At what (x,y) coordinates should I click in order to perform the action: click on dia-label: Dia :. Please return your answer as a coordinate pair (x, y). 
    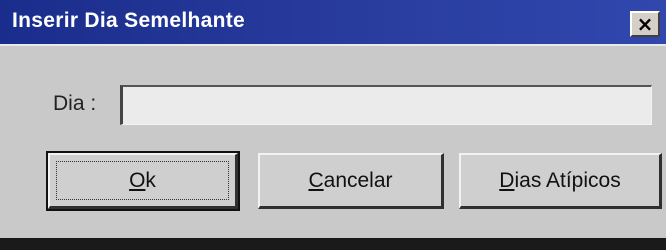
    Looking at the image, I should click on (75, 103).